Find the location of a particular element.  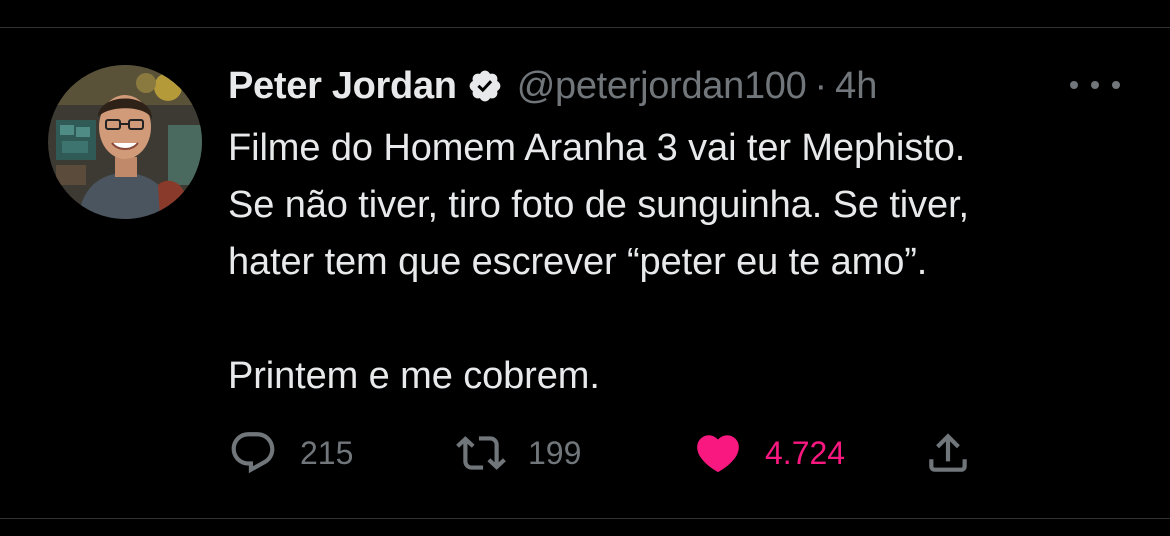

reply-button: 215 is located at coordinates (290, 453).